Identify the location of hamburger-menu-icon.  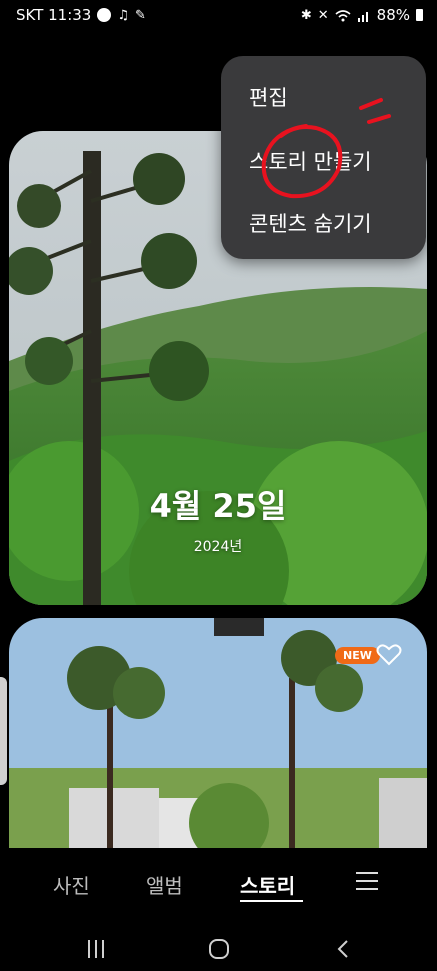
(367, 882).